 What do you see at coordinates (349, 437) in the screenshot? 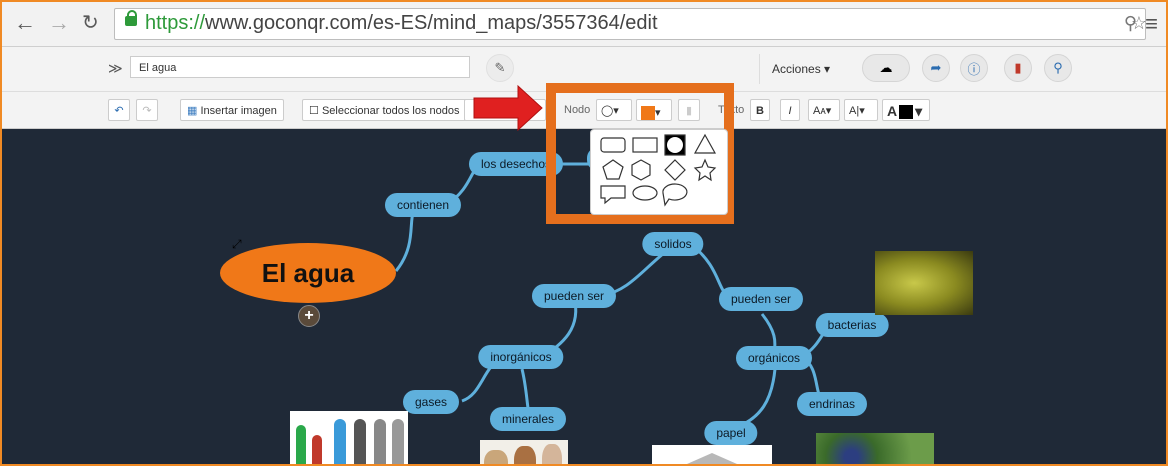
I see `gas-cylinders-image` at bounding box center [349, 437].